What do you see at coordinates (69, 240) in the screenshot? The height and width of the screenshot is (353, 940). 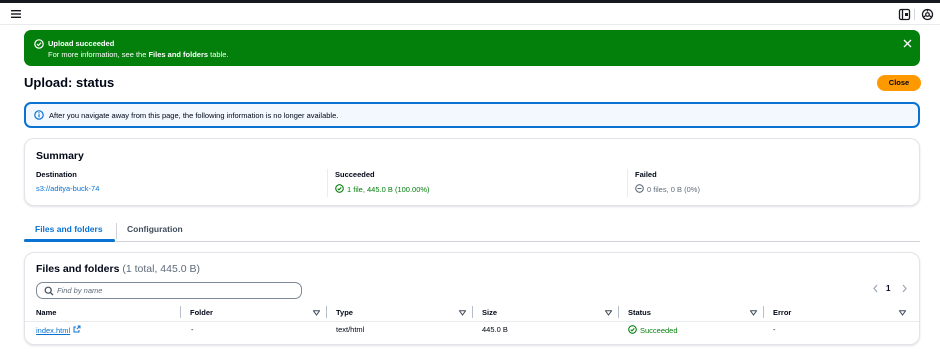 I see `active-tab-indicator` at bounding box center [69, 240].